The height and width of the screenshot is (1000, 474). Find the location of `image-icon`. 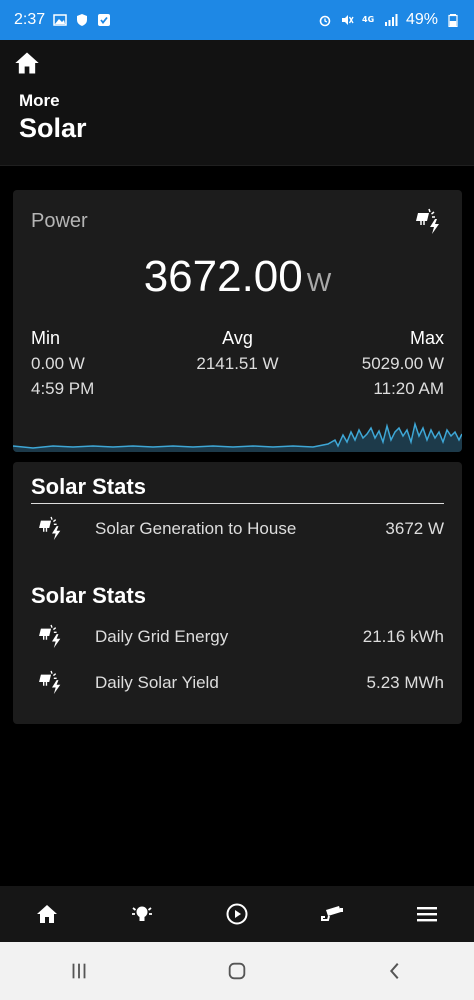

image-icon is located at coordinates (60, 20).